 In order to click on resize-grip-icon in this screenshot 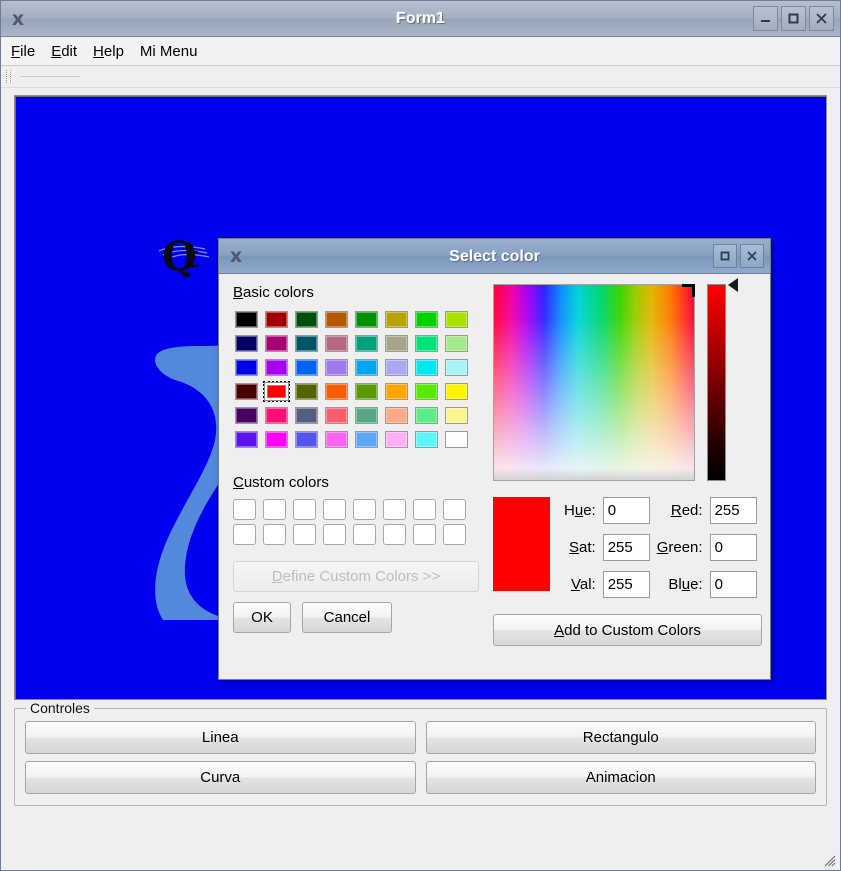, I will do `click(829, 860)`.